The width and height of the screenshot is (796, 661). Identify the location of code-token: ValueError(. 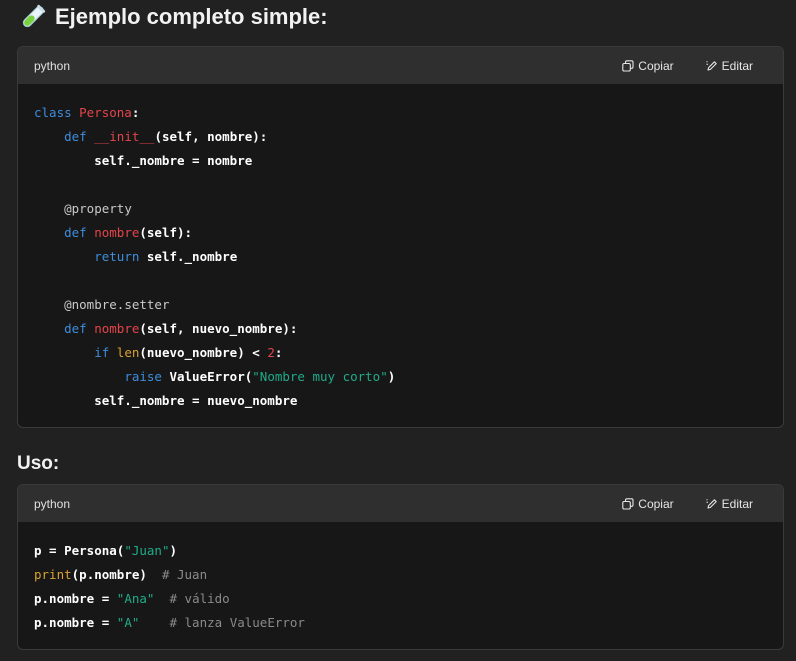
(211, 376).